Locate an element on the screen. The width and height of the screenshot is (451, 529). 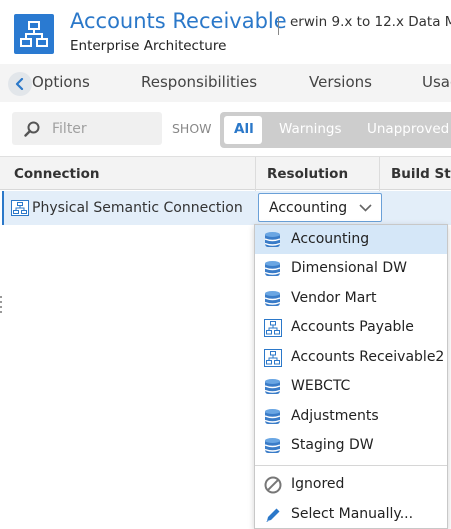
menu-divider is located at coordinates (351, 465).